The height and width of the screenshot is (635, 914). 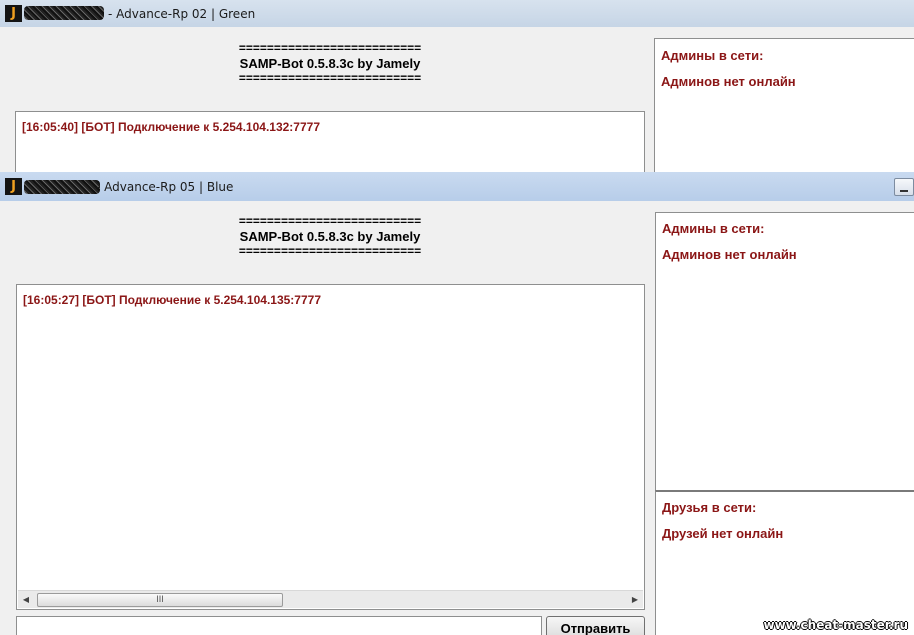 I want to click on scroll-thumb: III, so click(x=160, y=600).